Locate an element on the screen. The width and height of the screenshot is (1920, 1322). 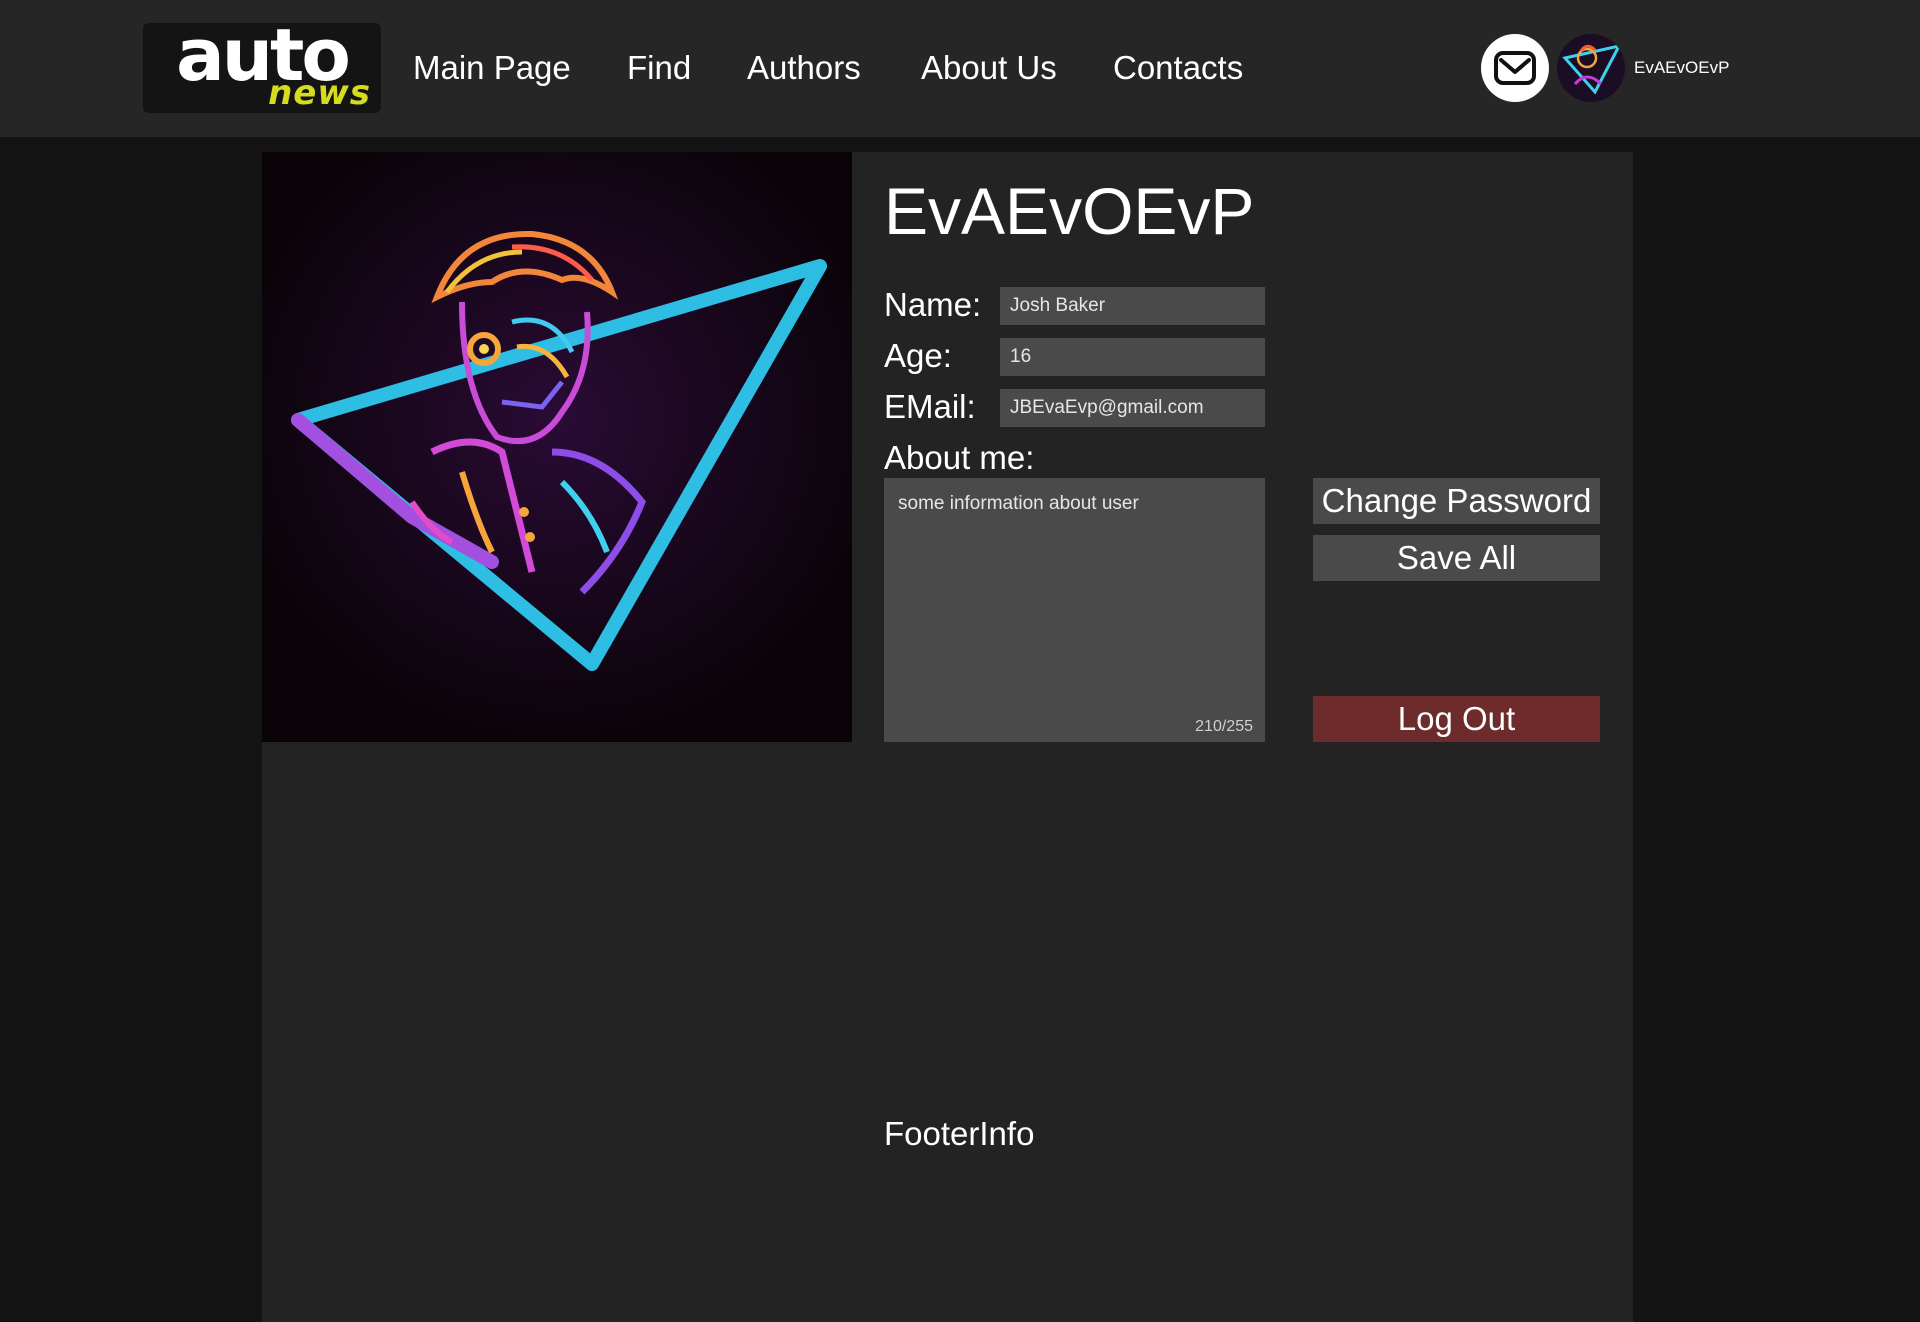
nav-contacts: Contacts is located at coordinates (1178, 68).